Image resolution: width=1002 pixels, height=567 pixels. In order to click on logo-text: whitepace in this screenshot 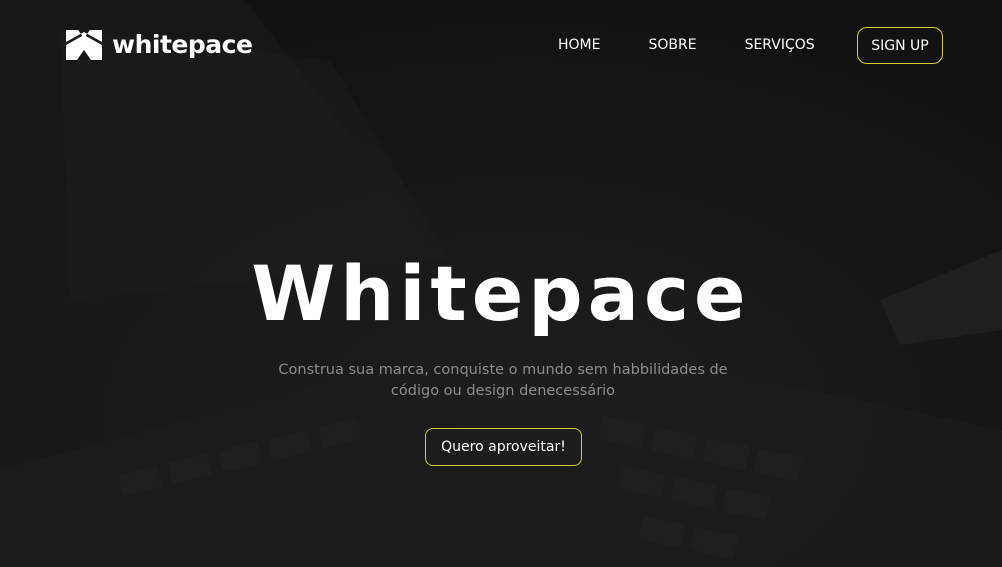, I will do `click(182, 44)`.